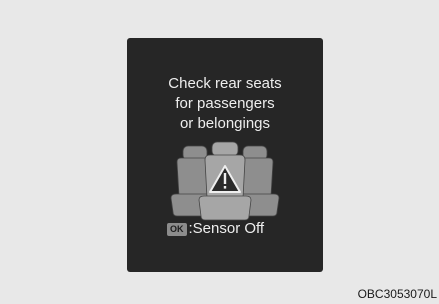 This screenshot has height=304, width=439. I want to click on message-line-3: or belongings, so click(225, 123).